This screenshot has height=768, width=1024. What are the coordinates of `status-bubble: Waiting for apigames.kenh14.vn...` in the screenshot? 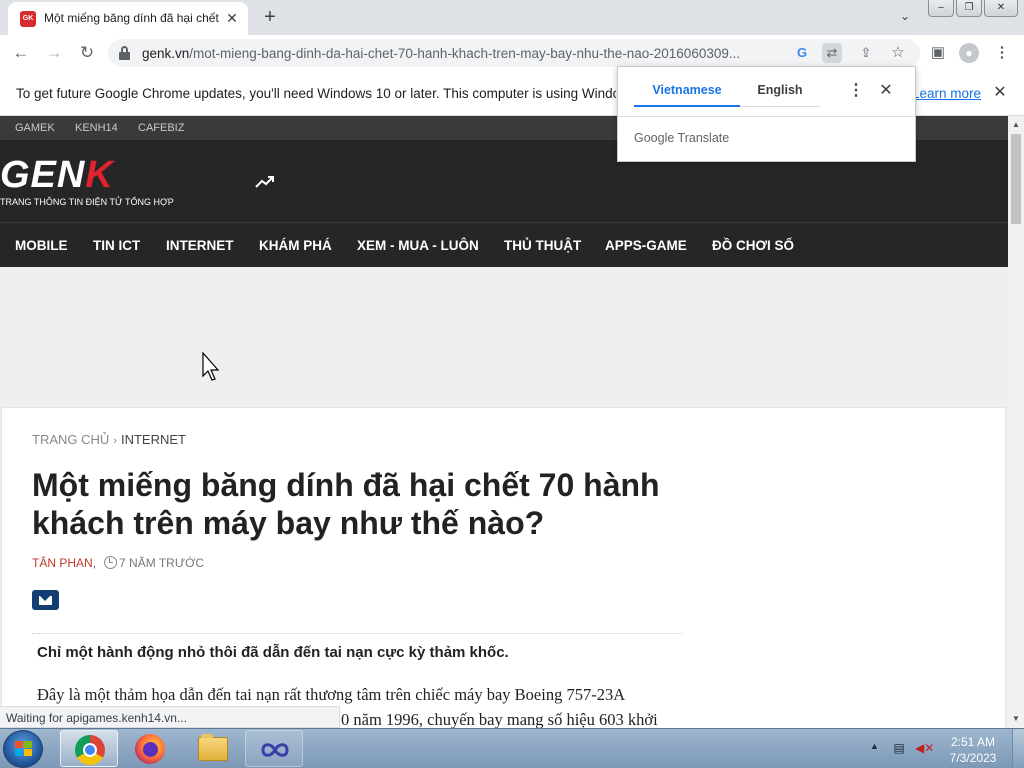 It's located at (170, 717).